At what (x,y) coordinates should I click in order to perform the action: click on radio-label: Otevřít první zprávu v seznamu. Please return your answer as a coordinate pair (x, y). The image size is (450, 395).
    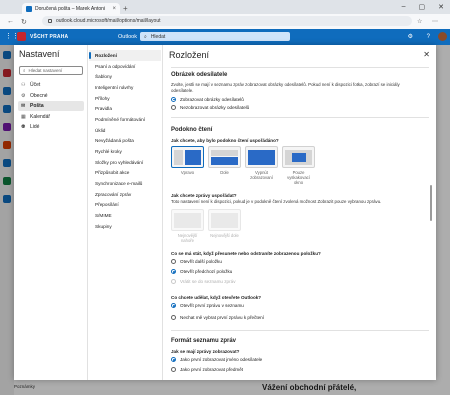
    Looking at the image, I should click on (212, 305).